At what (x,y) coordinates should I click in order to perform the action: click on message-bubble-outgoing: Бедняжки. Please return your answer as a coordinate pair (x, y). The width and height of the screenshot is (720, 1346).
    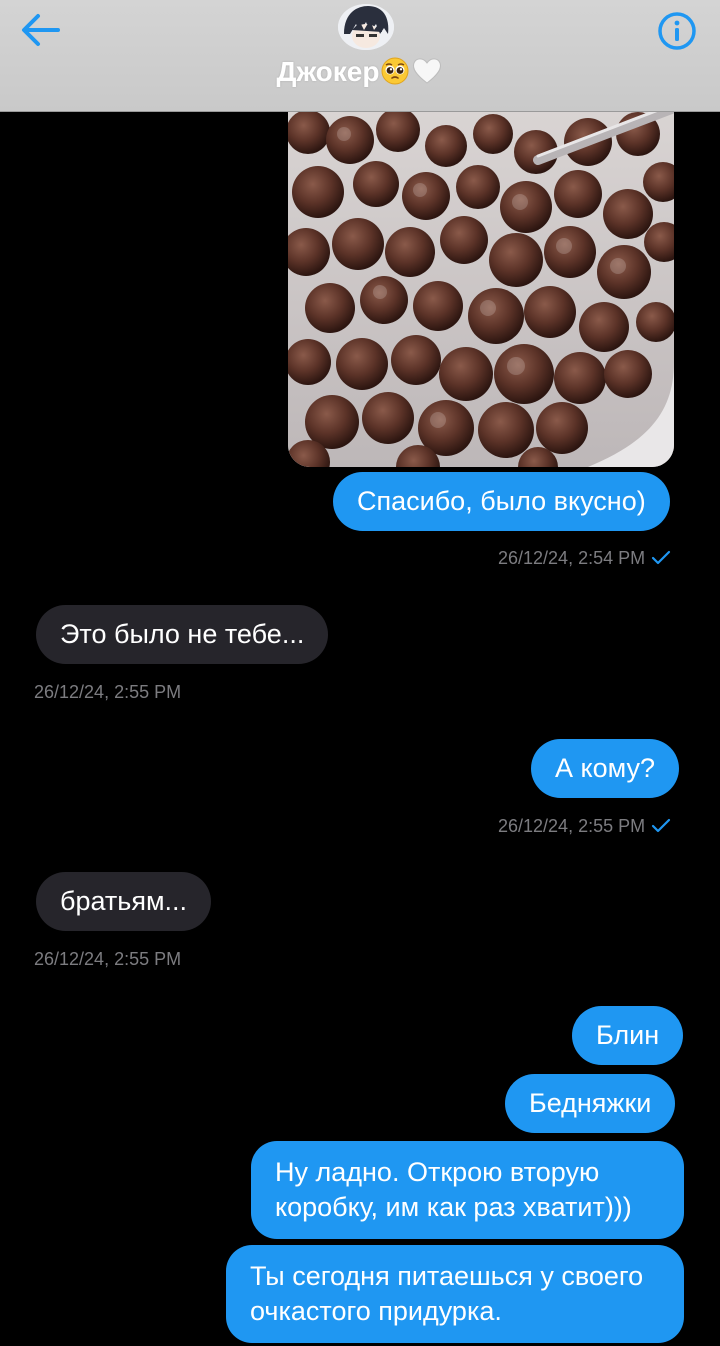
    Looking at the image, I should click on (590, 1103).